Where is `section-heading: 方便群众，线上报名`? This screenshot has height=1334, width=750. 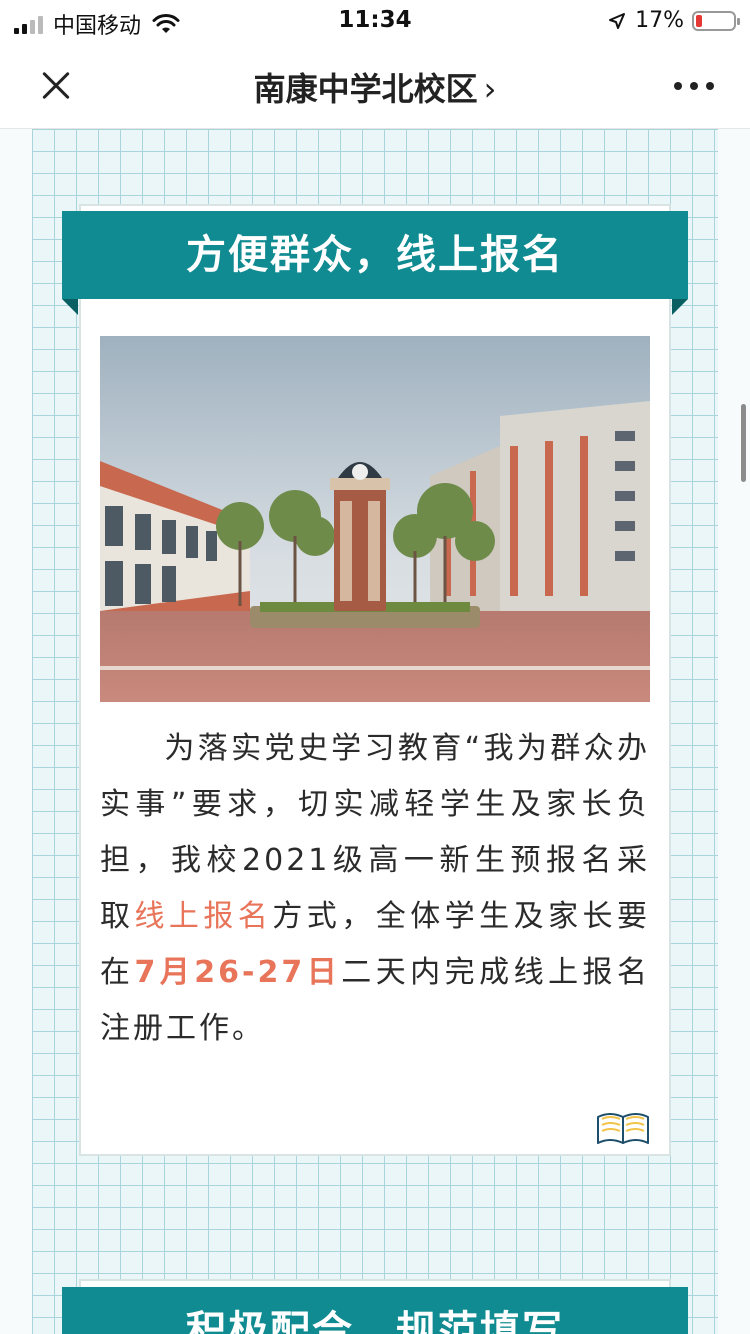 section-heading: 方便群众，线上报名 is located at coordinates (375, 255).